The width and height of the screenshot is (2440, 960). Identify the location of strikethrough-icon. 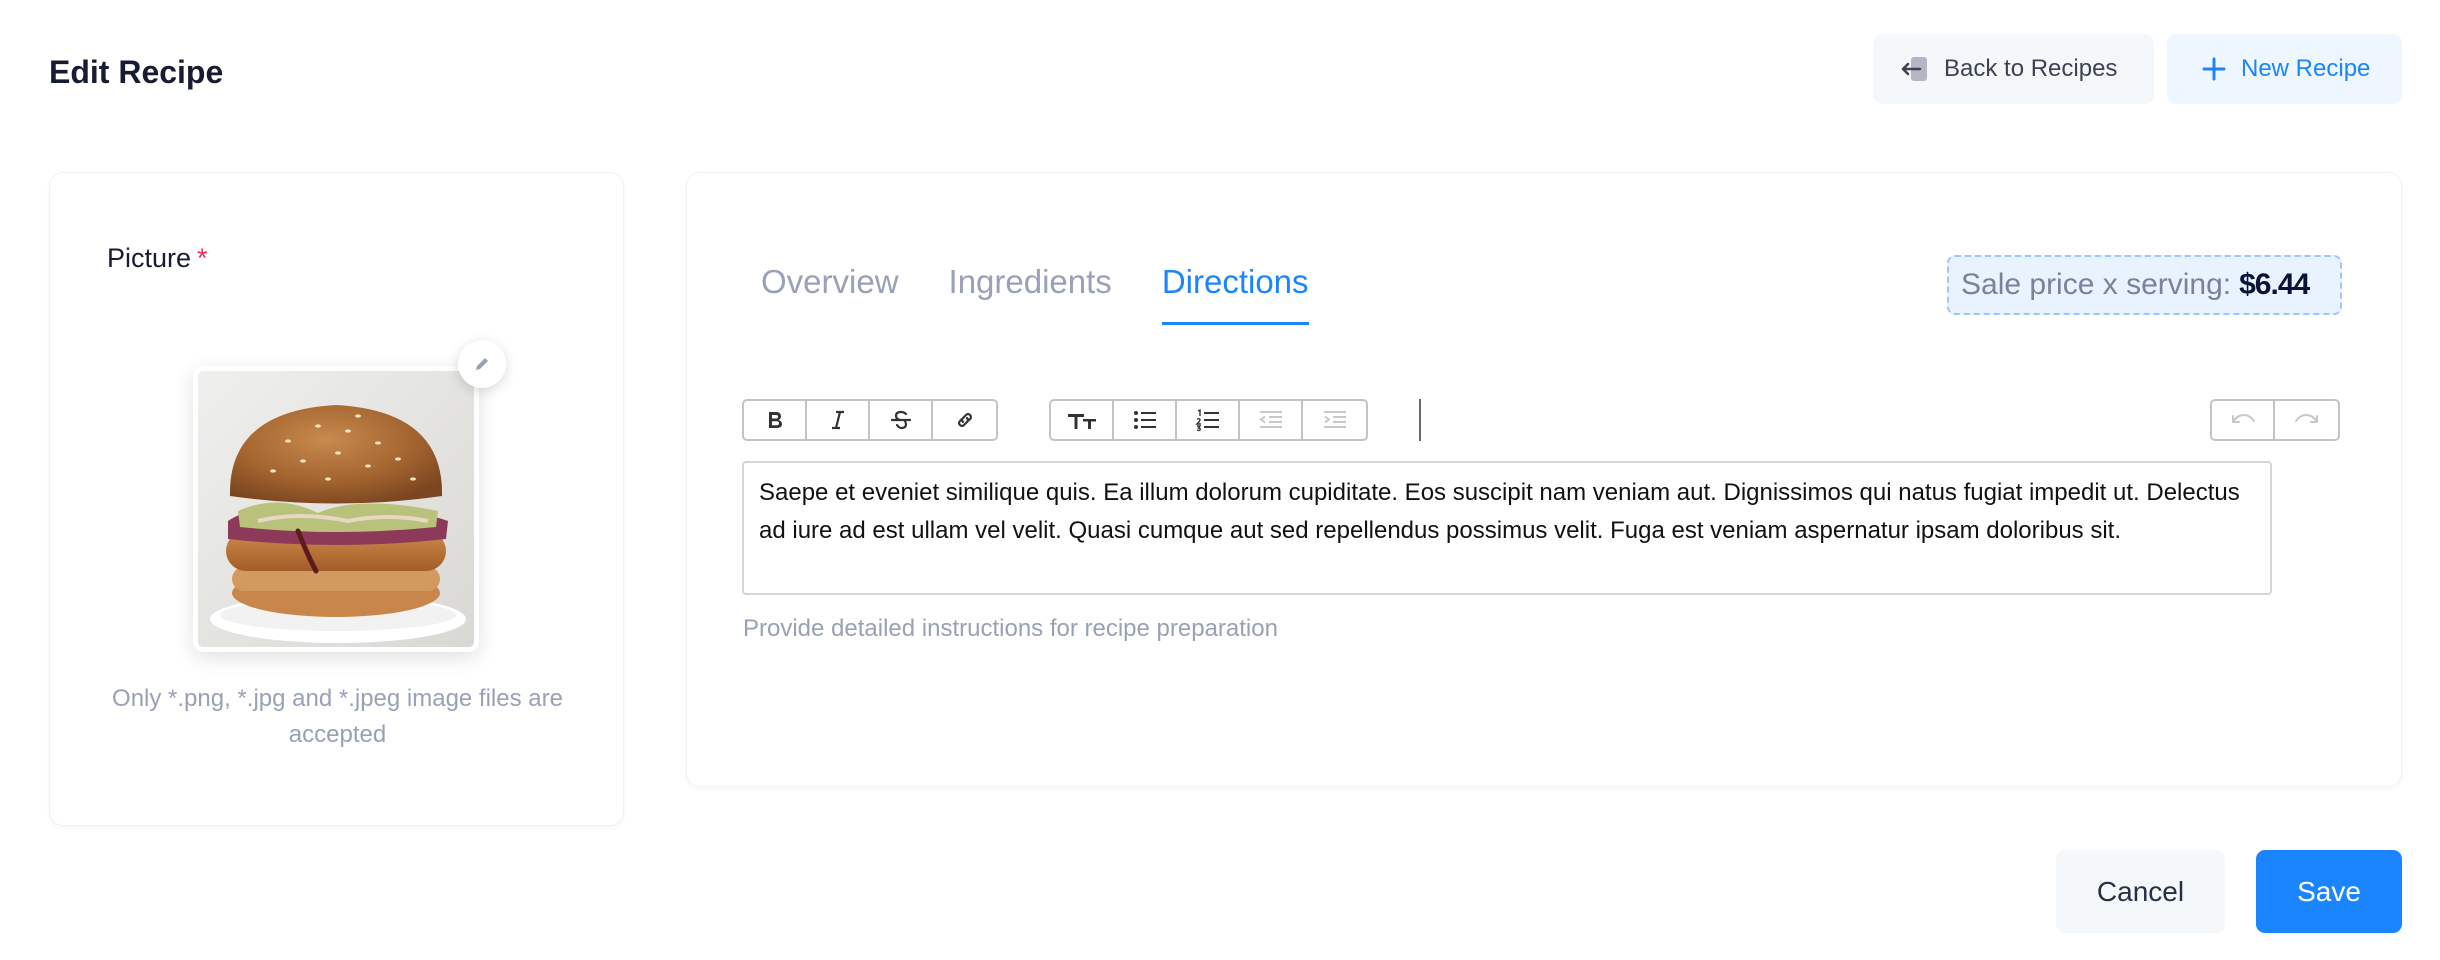
(900, 420).